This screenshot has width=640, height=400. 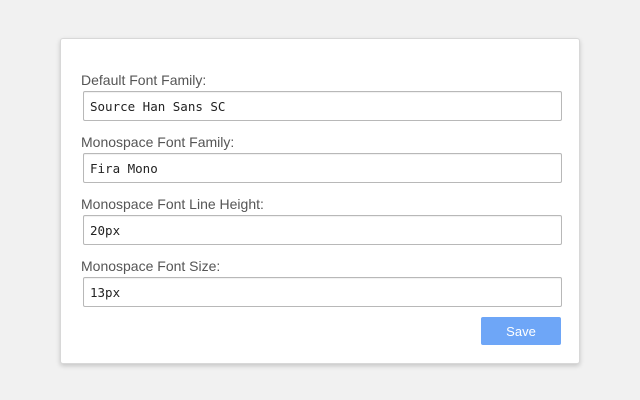 What do you see at coordinates (151, 266) in the screenshot?
I see `monospace-font-size-label: Monospace Font Size:` at bounding box center [151, 266].